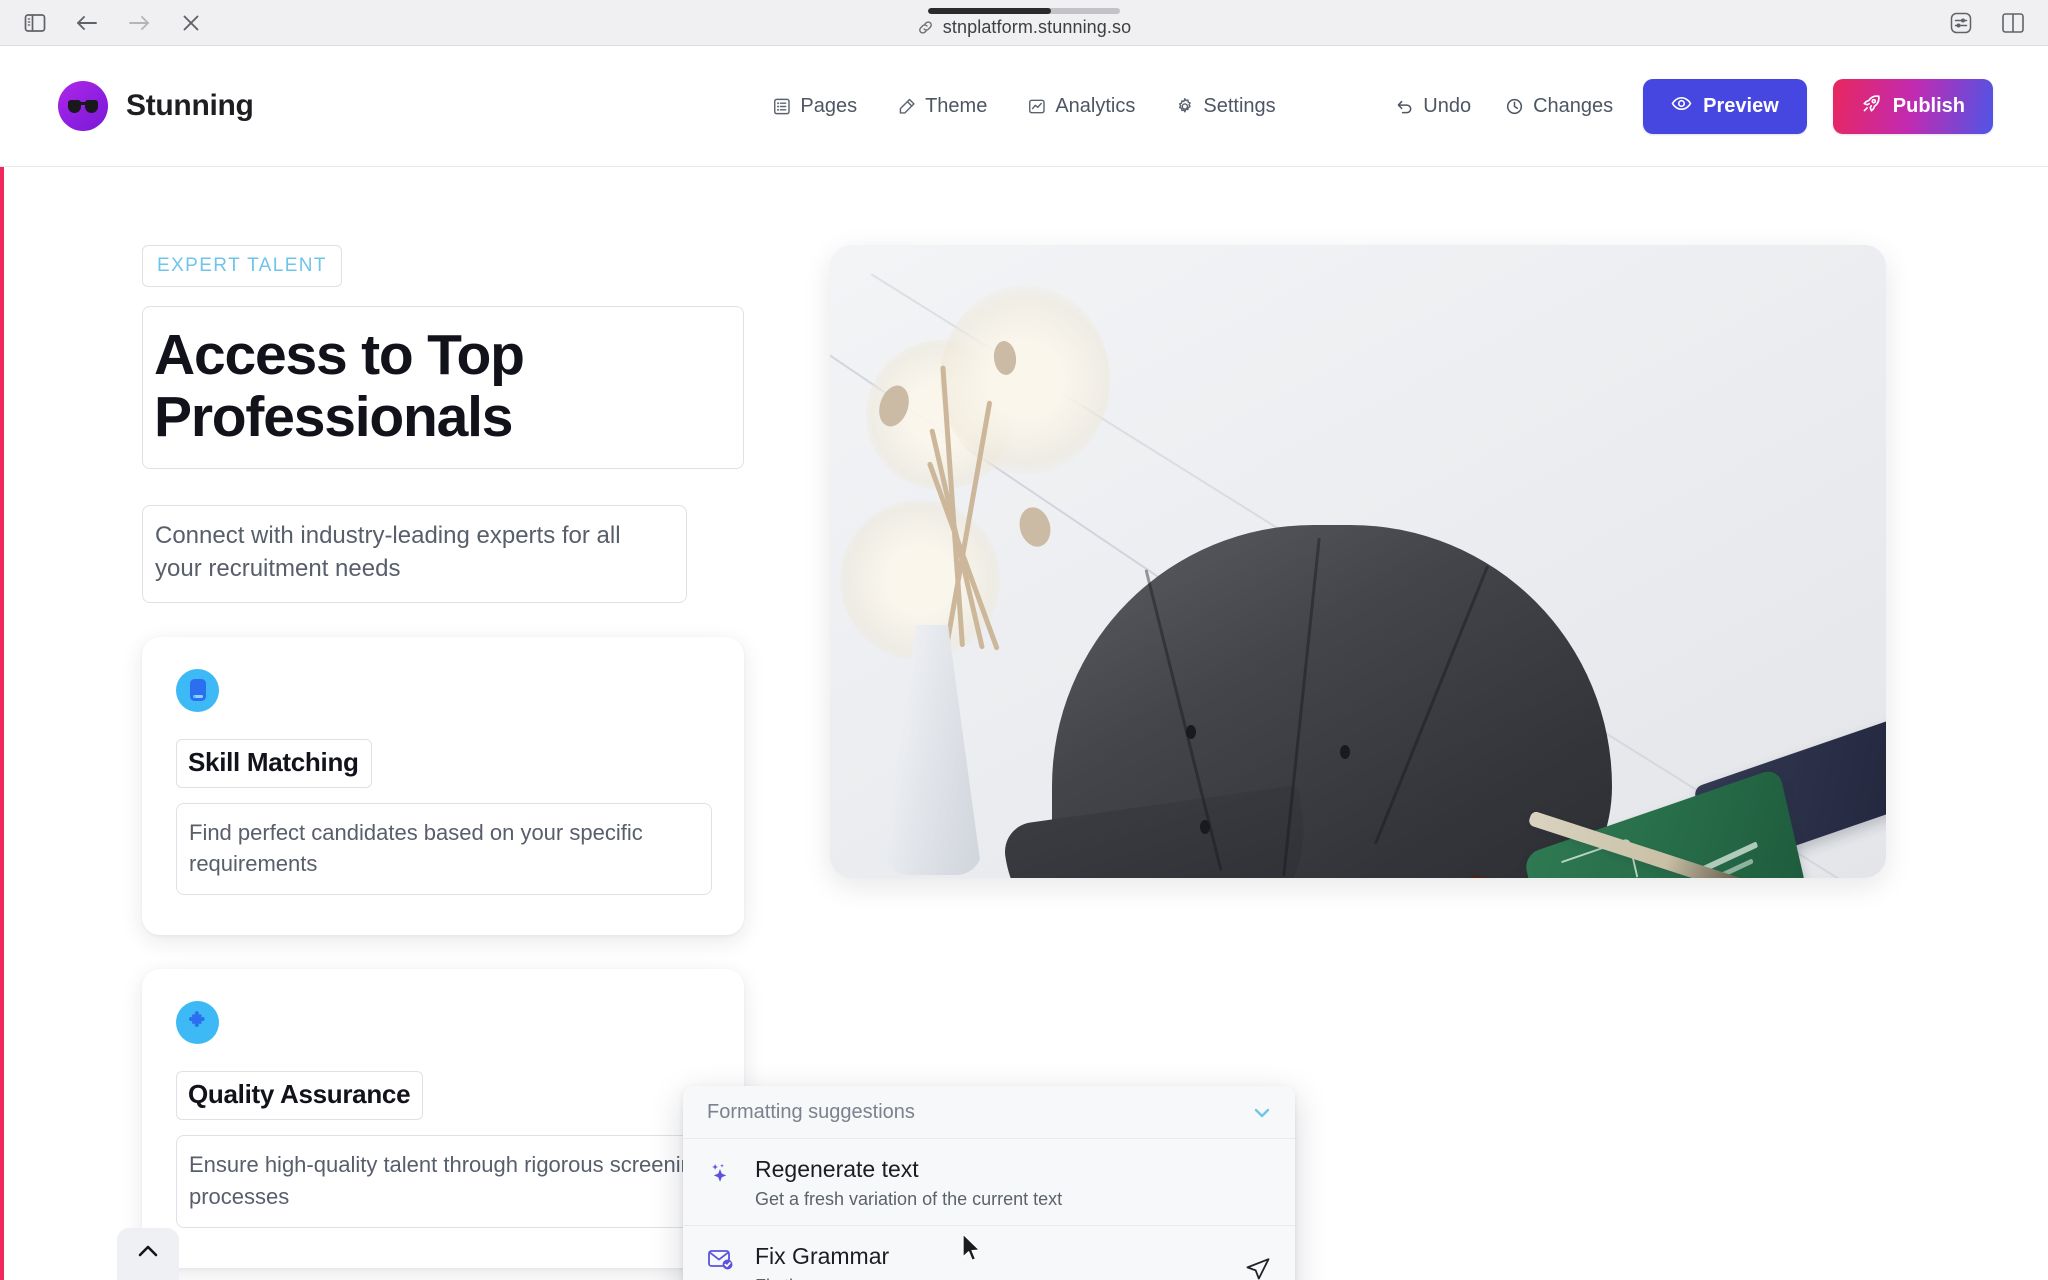  What do you see at coordinates (1037, 26) in the screenshot?
I see `url-text: stnplatform.stunning.so` at bounding box center [1037, 26].